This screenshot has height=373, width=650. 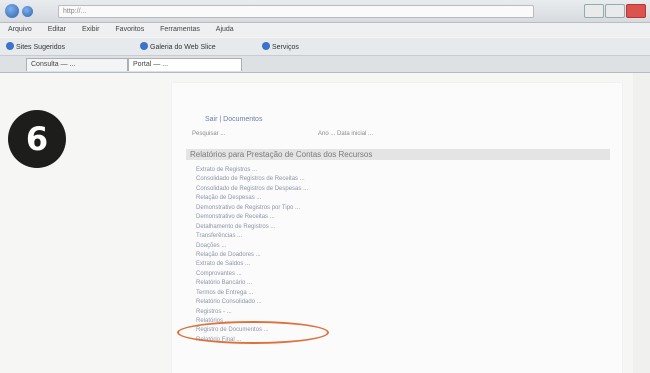 I want to click on page-nav-links: Sair | Documentos, so click(x=233, y=119).